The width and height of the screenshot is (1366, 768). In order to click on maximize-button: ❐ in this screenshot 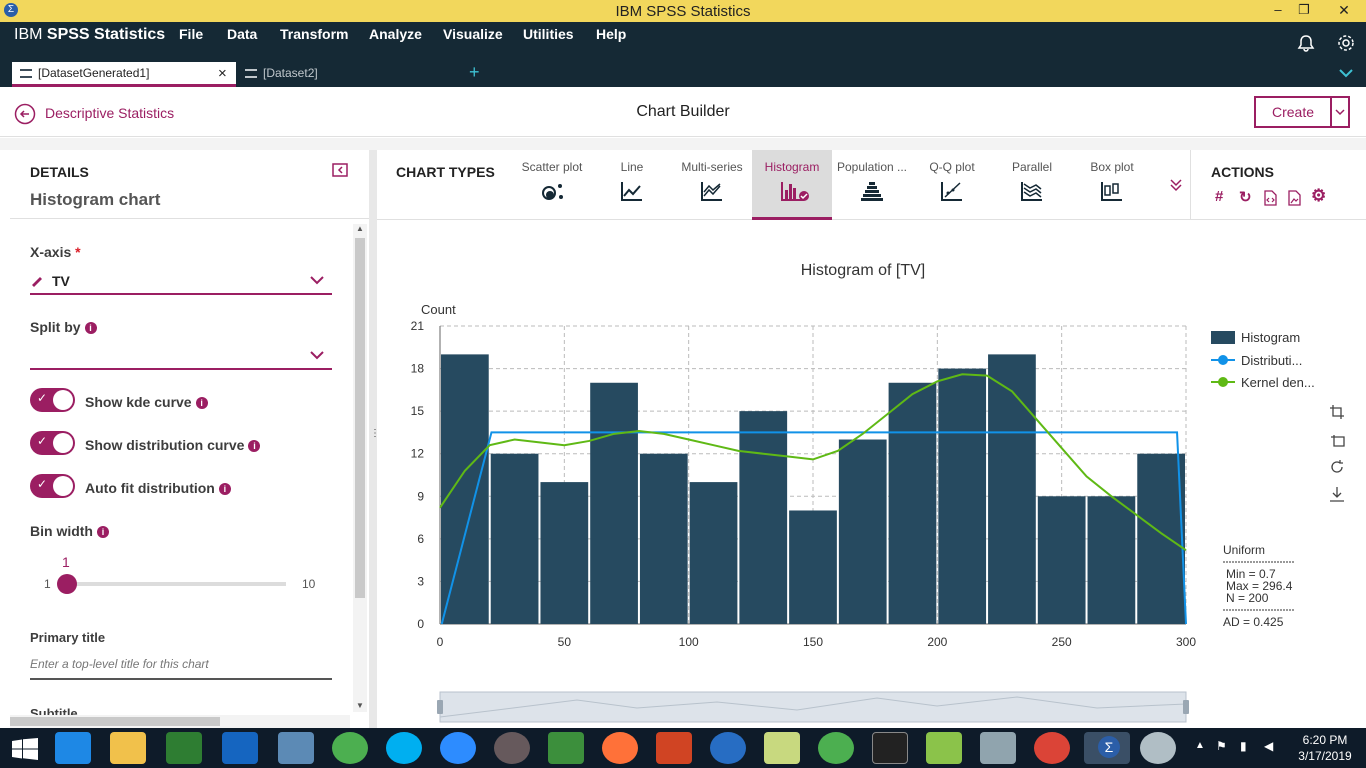, I will do `click(1304, 11)`.